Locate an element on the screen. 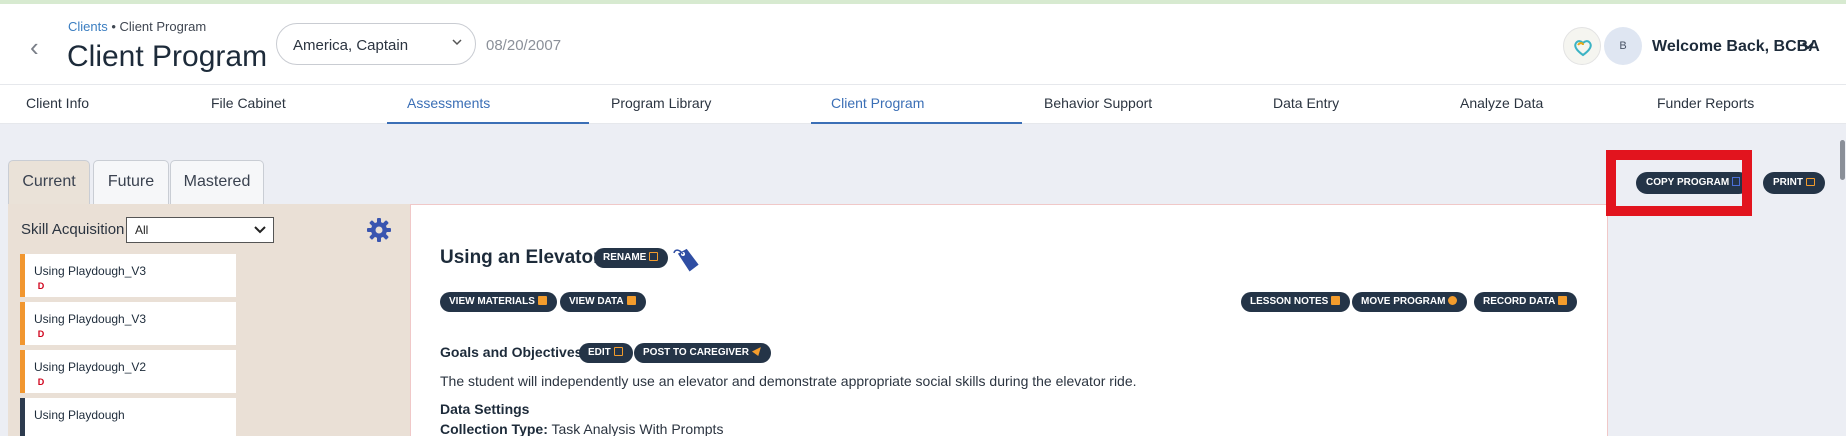  tab-analyze-data: Analyze Data is located at coordinates (1535, 104).